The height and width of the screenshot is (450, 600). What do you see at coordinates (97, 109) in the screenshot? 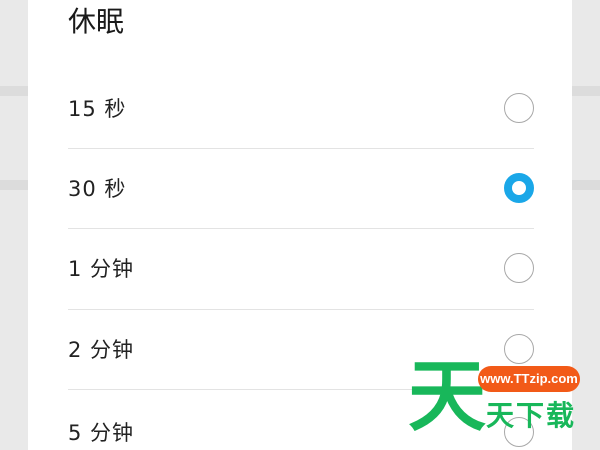
I see `option-label: 15 秒` at bounding box center [97, 109].